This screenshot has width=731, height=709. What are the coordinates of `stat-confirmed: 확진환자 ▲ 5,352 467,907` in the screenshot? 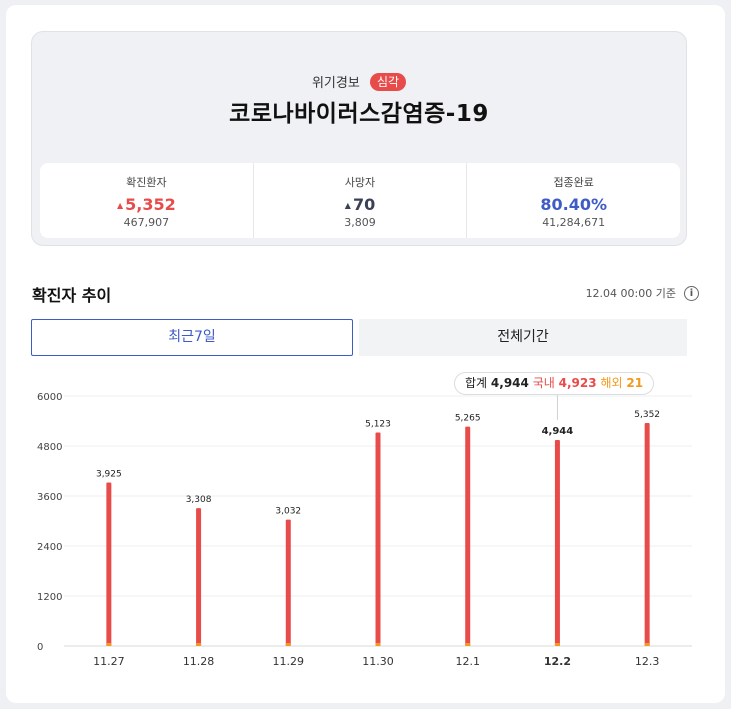 It's located at (146, 200).